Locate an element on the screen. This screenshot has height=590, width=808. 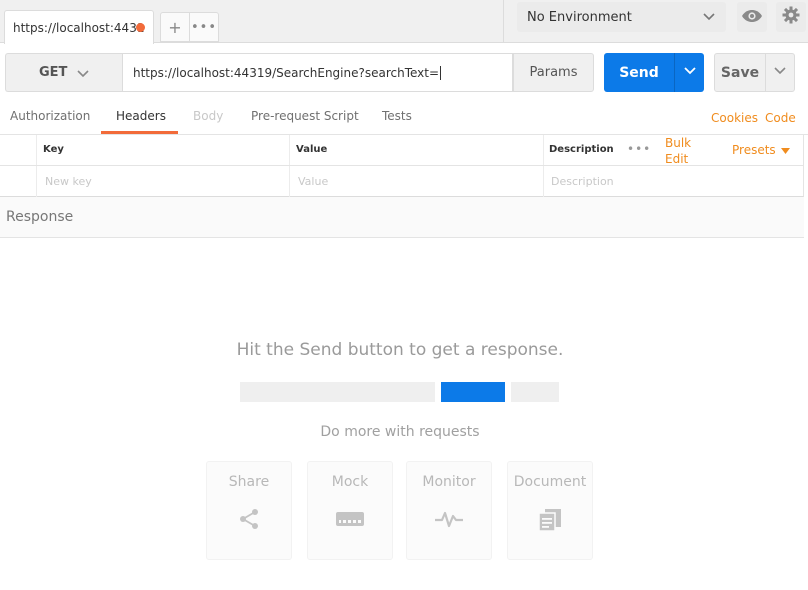
tab-divider is located at coordinates (503, 21).